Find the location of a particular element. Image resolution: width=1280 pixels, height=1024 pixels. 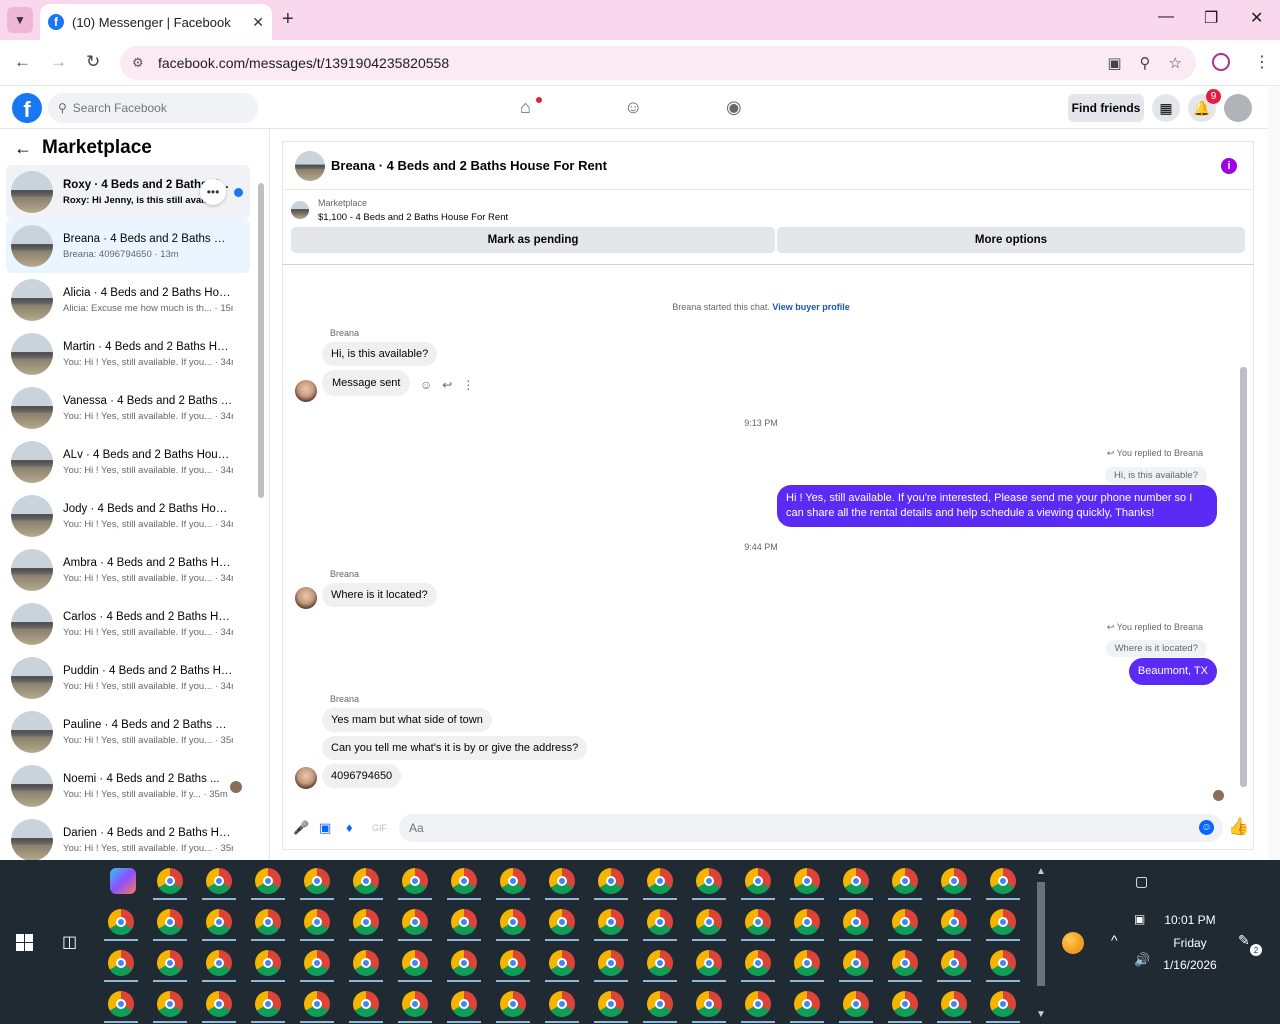

page-scrollbar is located at coordinates (1274, 473).